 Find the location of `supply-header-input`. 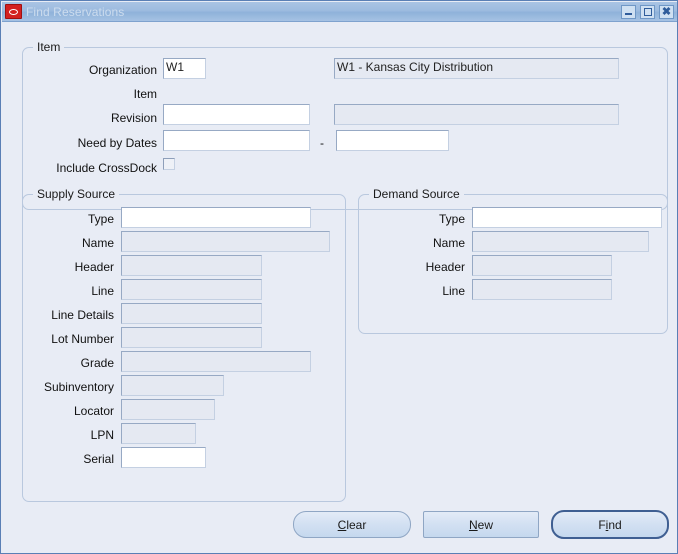

supply-header-input is located at coordinates (191, 265).